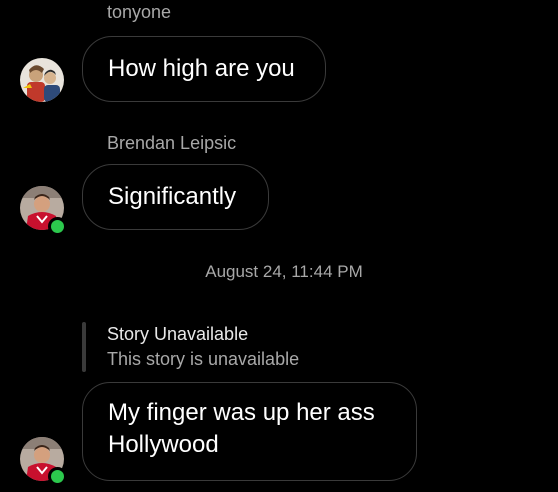  I want to click on story-unavailable-subtitle: This story is unavailable, so click(203, 359).